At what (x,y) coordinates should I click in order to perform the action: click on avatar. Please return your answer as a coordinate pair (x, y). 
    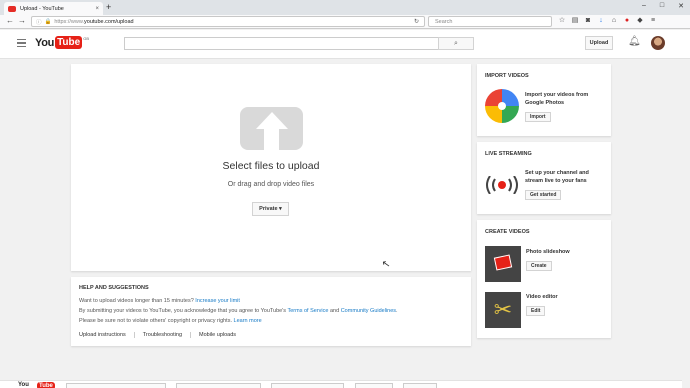
    Looking at the image, I should click on (658, 43).